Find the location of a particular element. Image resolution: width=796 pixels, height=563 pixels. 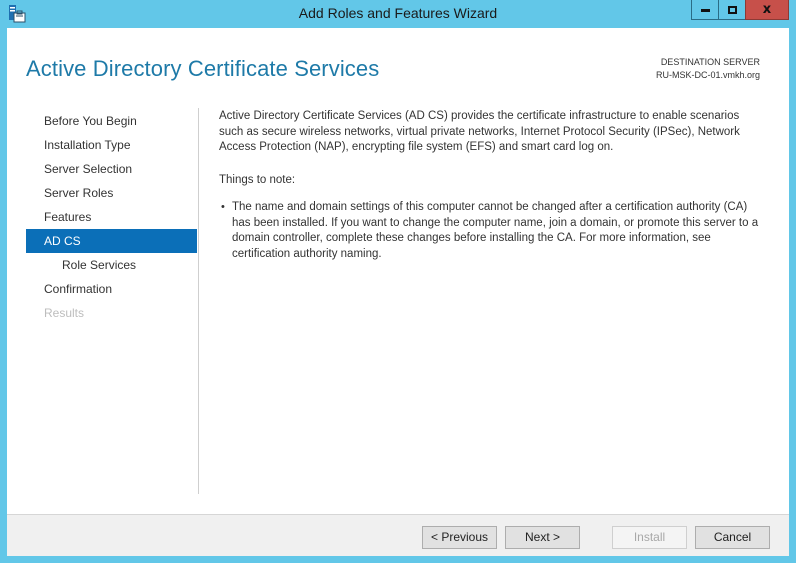

nav-item-installation-type: Installation Type is located at coordinates (111, 145).